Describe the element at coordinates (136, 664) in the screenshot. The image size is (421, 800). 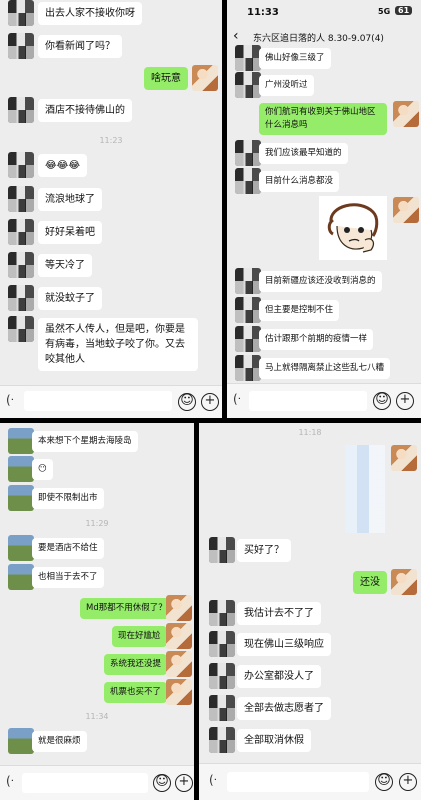
I see `message-bubble-self: 系统我还没提` at that location.